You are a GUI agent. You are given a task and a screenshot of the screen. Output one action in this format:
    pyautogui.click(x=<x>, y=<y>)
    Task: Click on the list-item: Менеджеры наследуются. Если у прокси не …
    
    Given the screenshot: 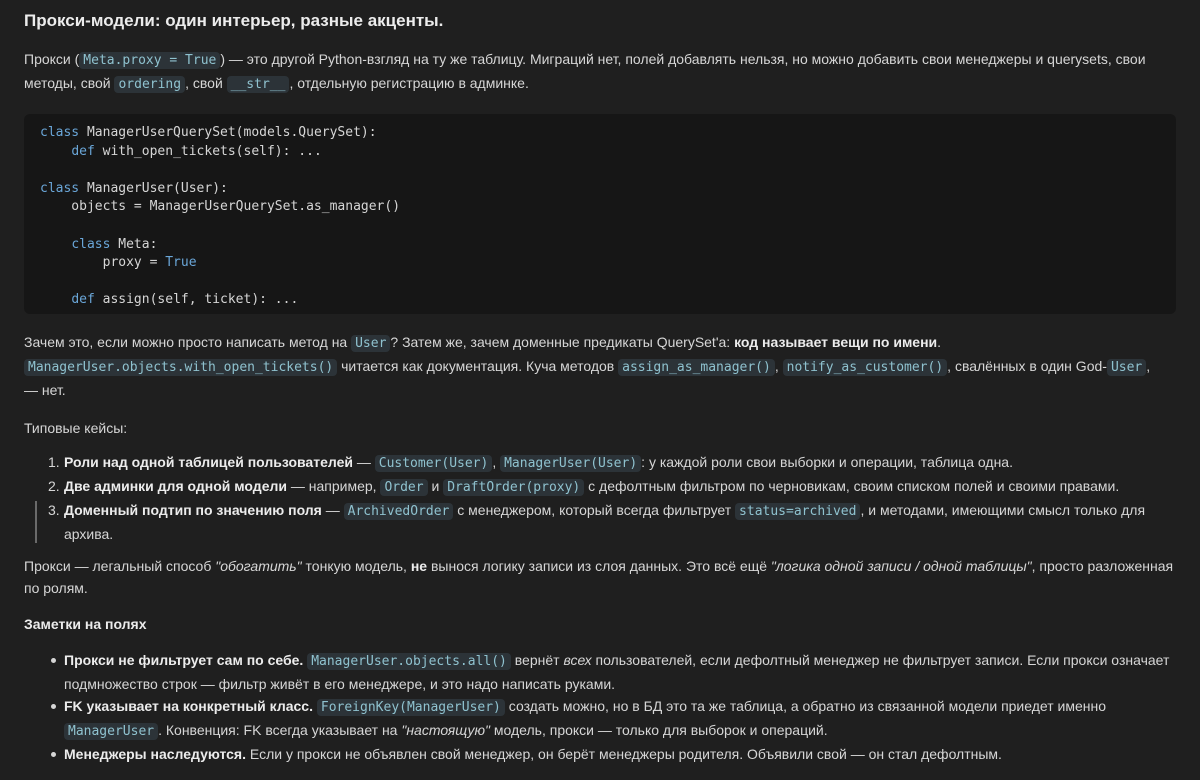 What is the action you would take?
    pyautogui.click(x=600, y=754)
    